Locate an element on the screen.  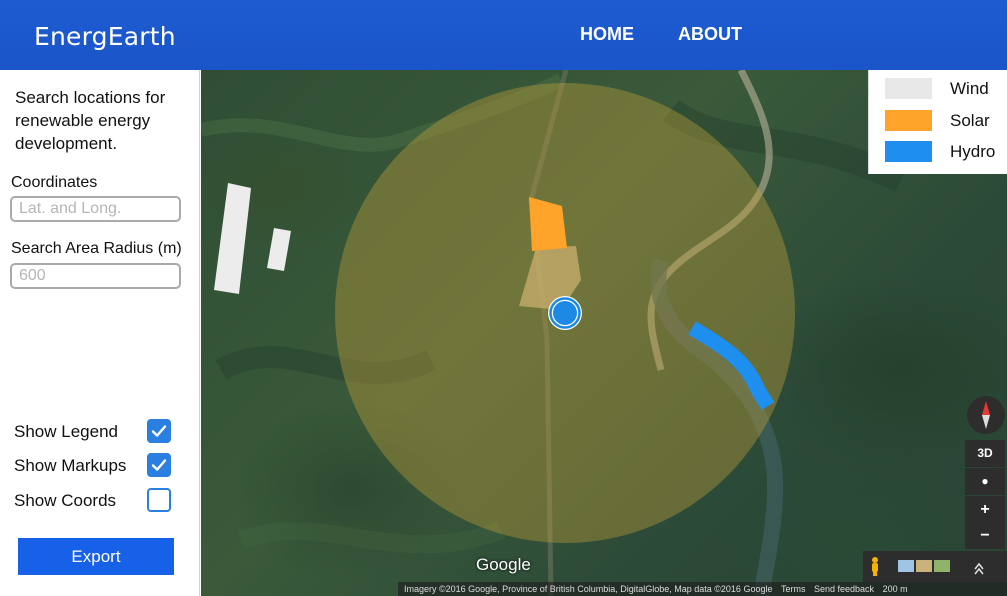
show-markups-toggle: Show Markups is located at coordinates (94, 466).